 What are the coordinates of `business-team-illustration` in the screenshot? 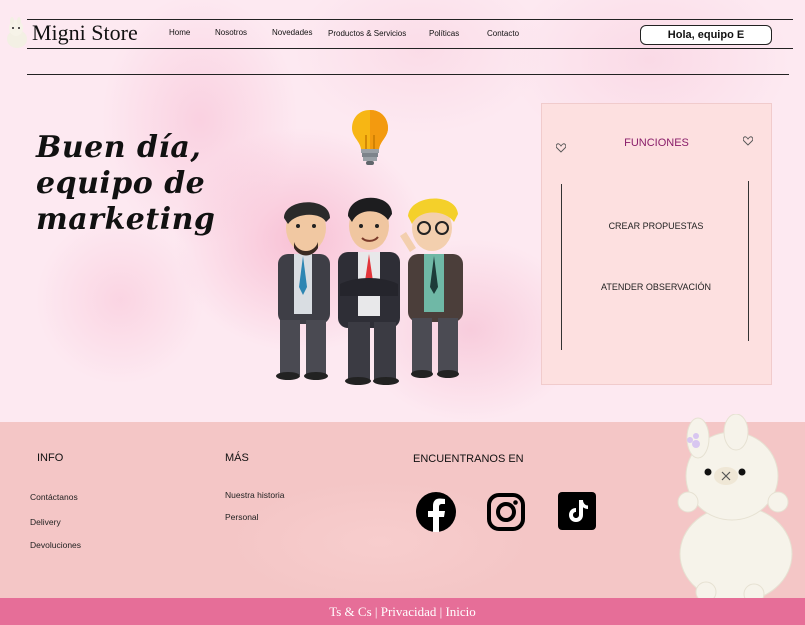 It's located at (369, 291).